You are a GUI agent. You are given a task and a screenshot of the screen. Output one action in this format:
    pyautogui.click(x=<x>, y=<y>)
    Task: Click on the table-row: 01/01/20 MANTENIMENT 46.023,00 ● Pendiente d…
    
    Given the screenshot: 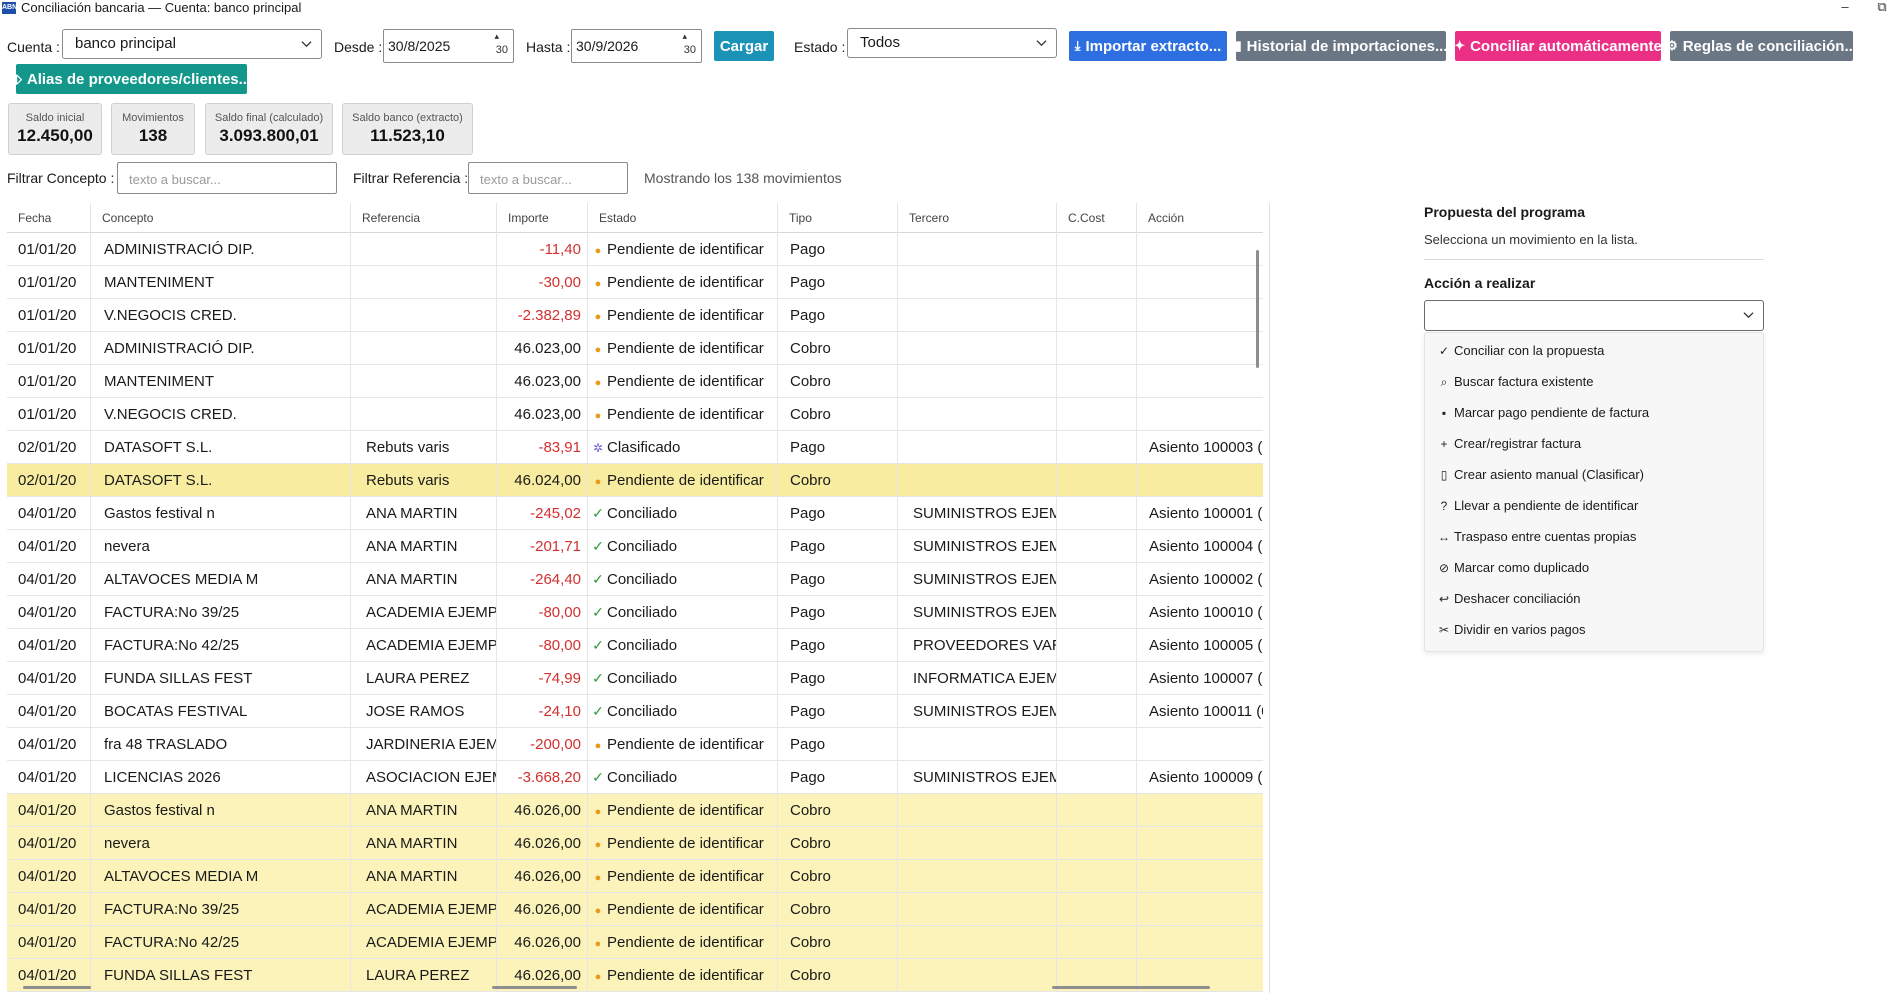 What is the action you would take?
    pyautogui.click(x=635, y=381)
    